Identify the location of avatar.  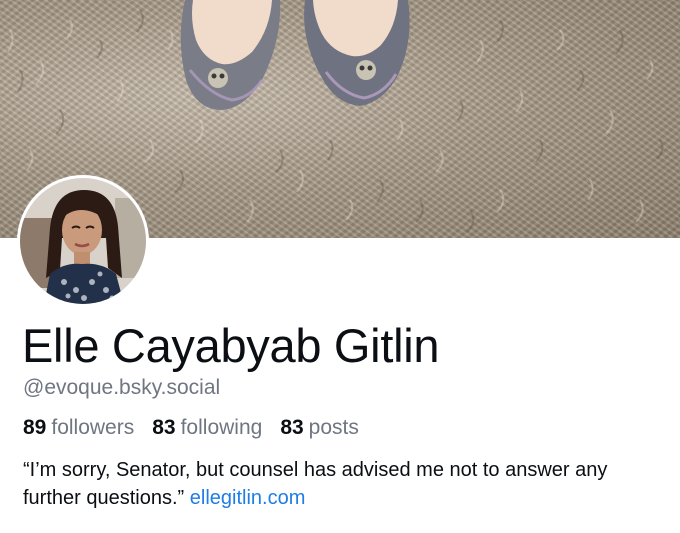
(83, 241).